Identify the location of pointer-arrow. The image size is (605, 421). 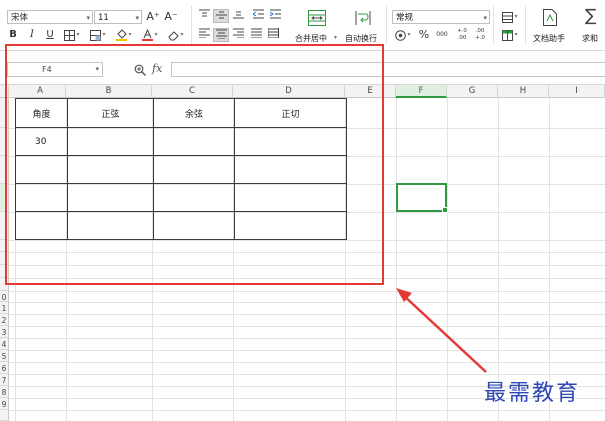
(441, 330).